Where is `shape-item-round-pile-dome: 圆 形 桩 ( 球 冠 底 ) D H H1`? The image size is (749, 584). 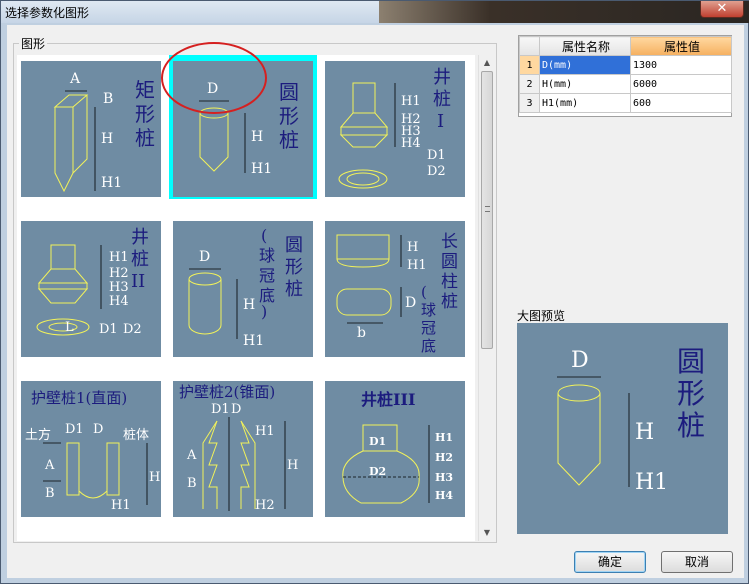
shape-item-round-pile-dome: 圆 形 桩 ( 球 冠 底 ) D H H1 is located at coordinates (243, 287).